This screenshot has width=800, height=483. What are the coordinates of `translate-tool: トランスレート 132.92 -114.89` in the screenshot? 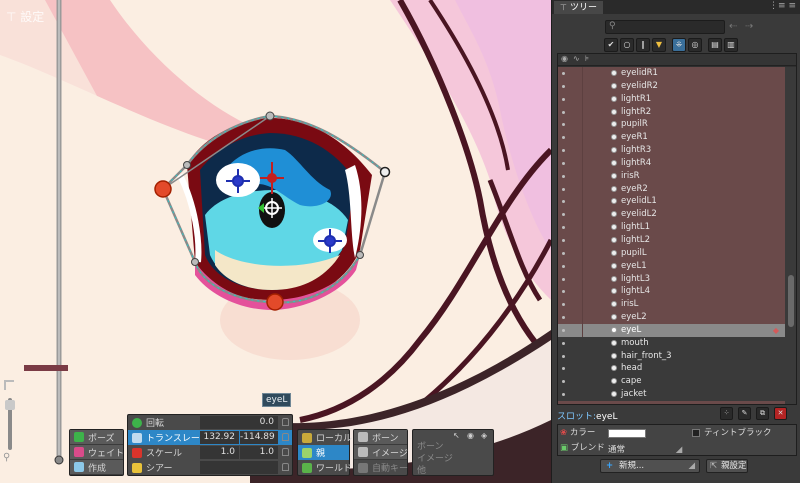 It's located at (210, 437).